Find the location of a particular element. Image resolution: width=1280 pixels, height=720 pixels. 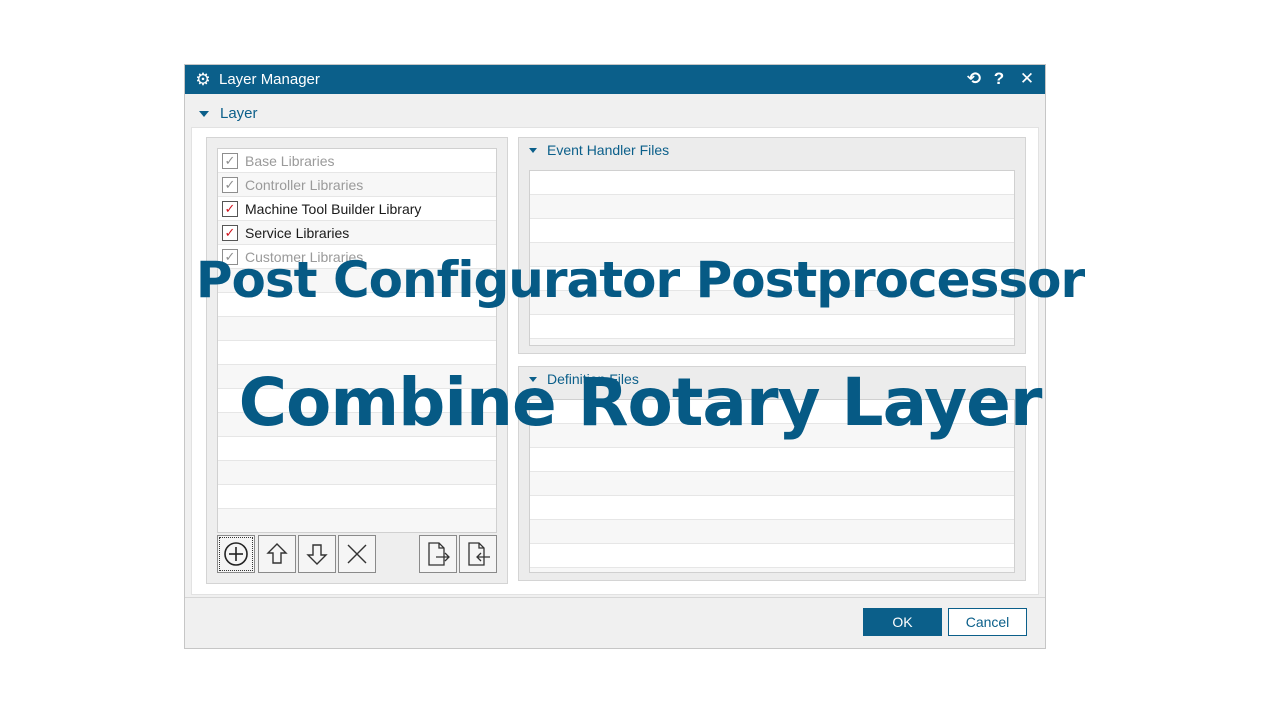

layer-row-base: ✓ Base Libraries is located at coordinates (357, 161).